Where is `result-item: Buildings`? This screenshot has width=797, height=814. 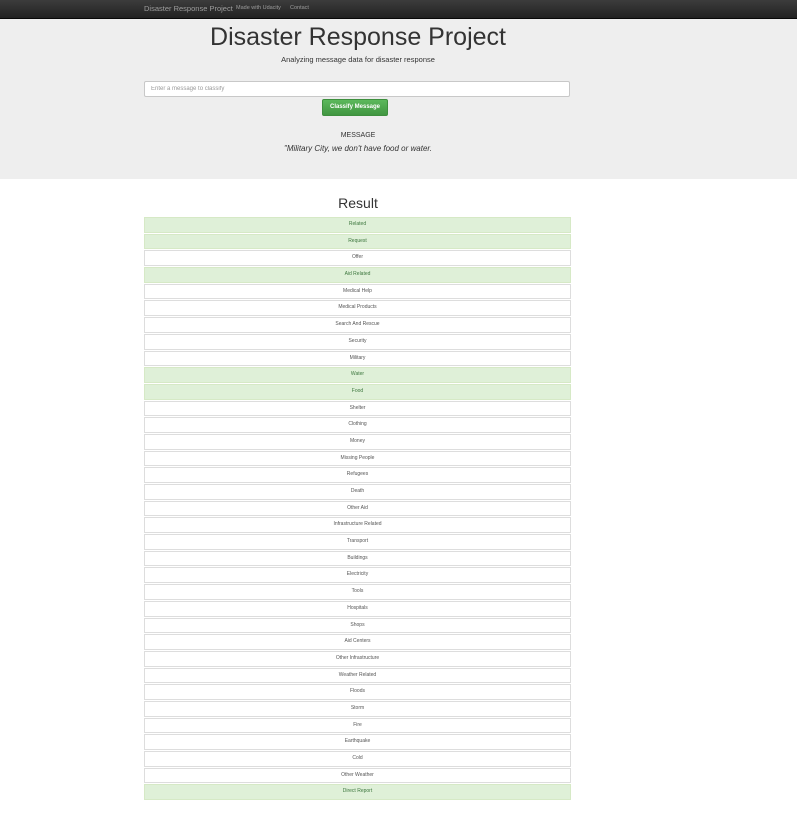
result-item: Buildings is located at coordinates (357, 558).